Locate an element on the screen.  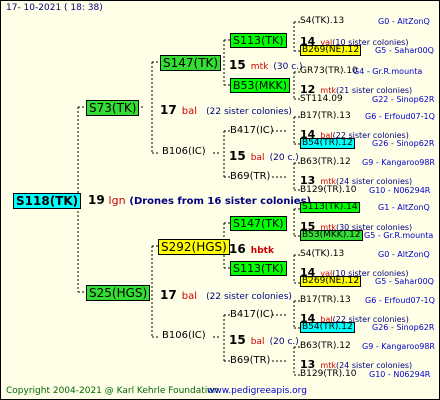
upper-f2-info: 15 bal (20 c.) is located at coordinates (264, 155).